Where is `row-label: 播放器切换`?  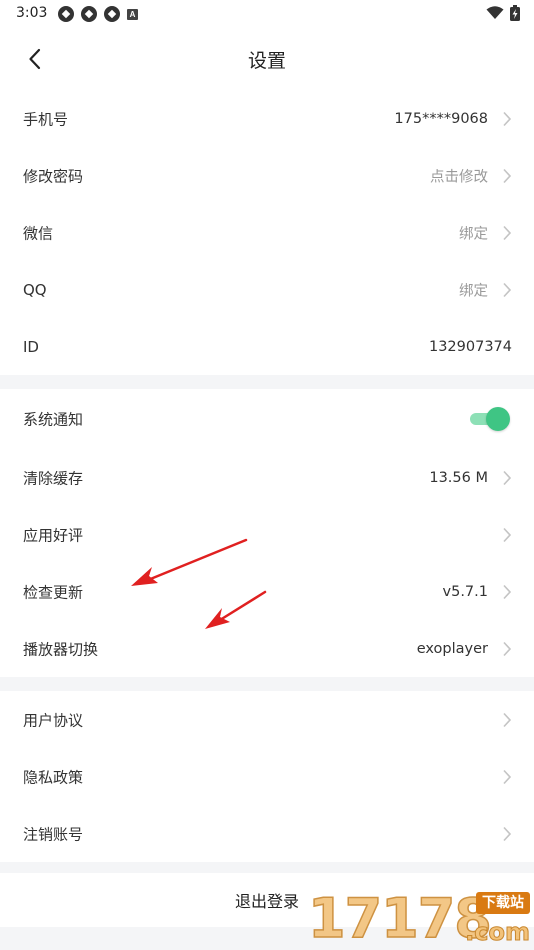
row-label: 播放器切换 is located at coordinates (61, 649).